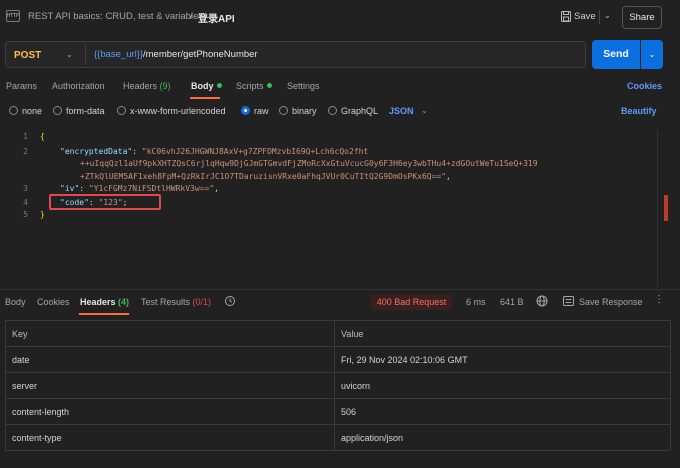 This screenshot has height=468, width=680. Describe the element at coordinates (21, 86) in the screenshot. I see `tab-params: Params` at that location.